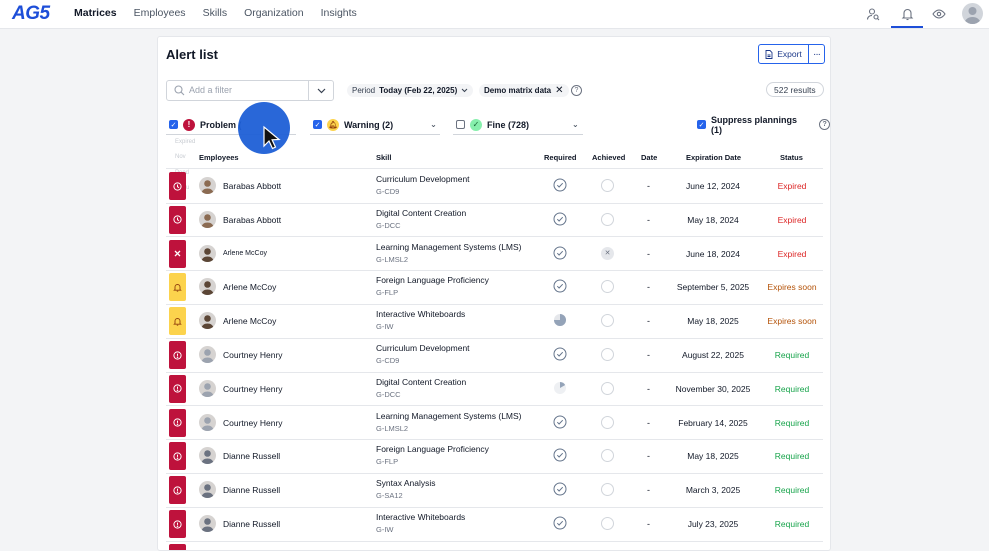  What do you see at coordinates (649, 157) in the screenshot?
I see `col-date: Date` at bounding box center [649, 157].